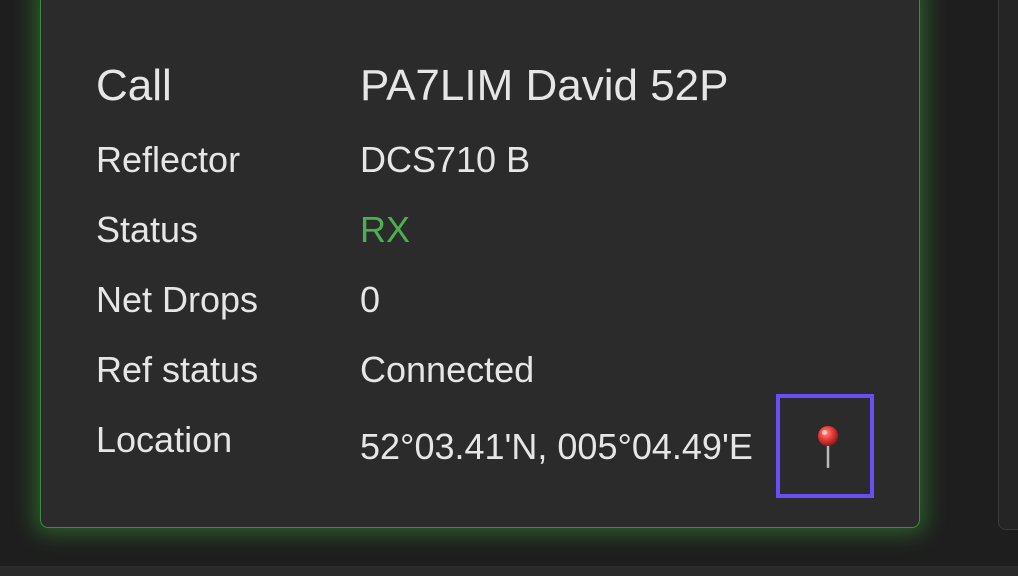  Describe the element at coordinates (556, 446) in the screenshot. I see `location-value: 52°03.41'N, 005°04.49'E` at that location.